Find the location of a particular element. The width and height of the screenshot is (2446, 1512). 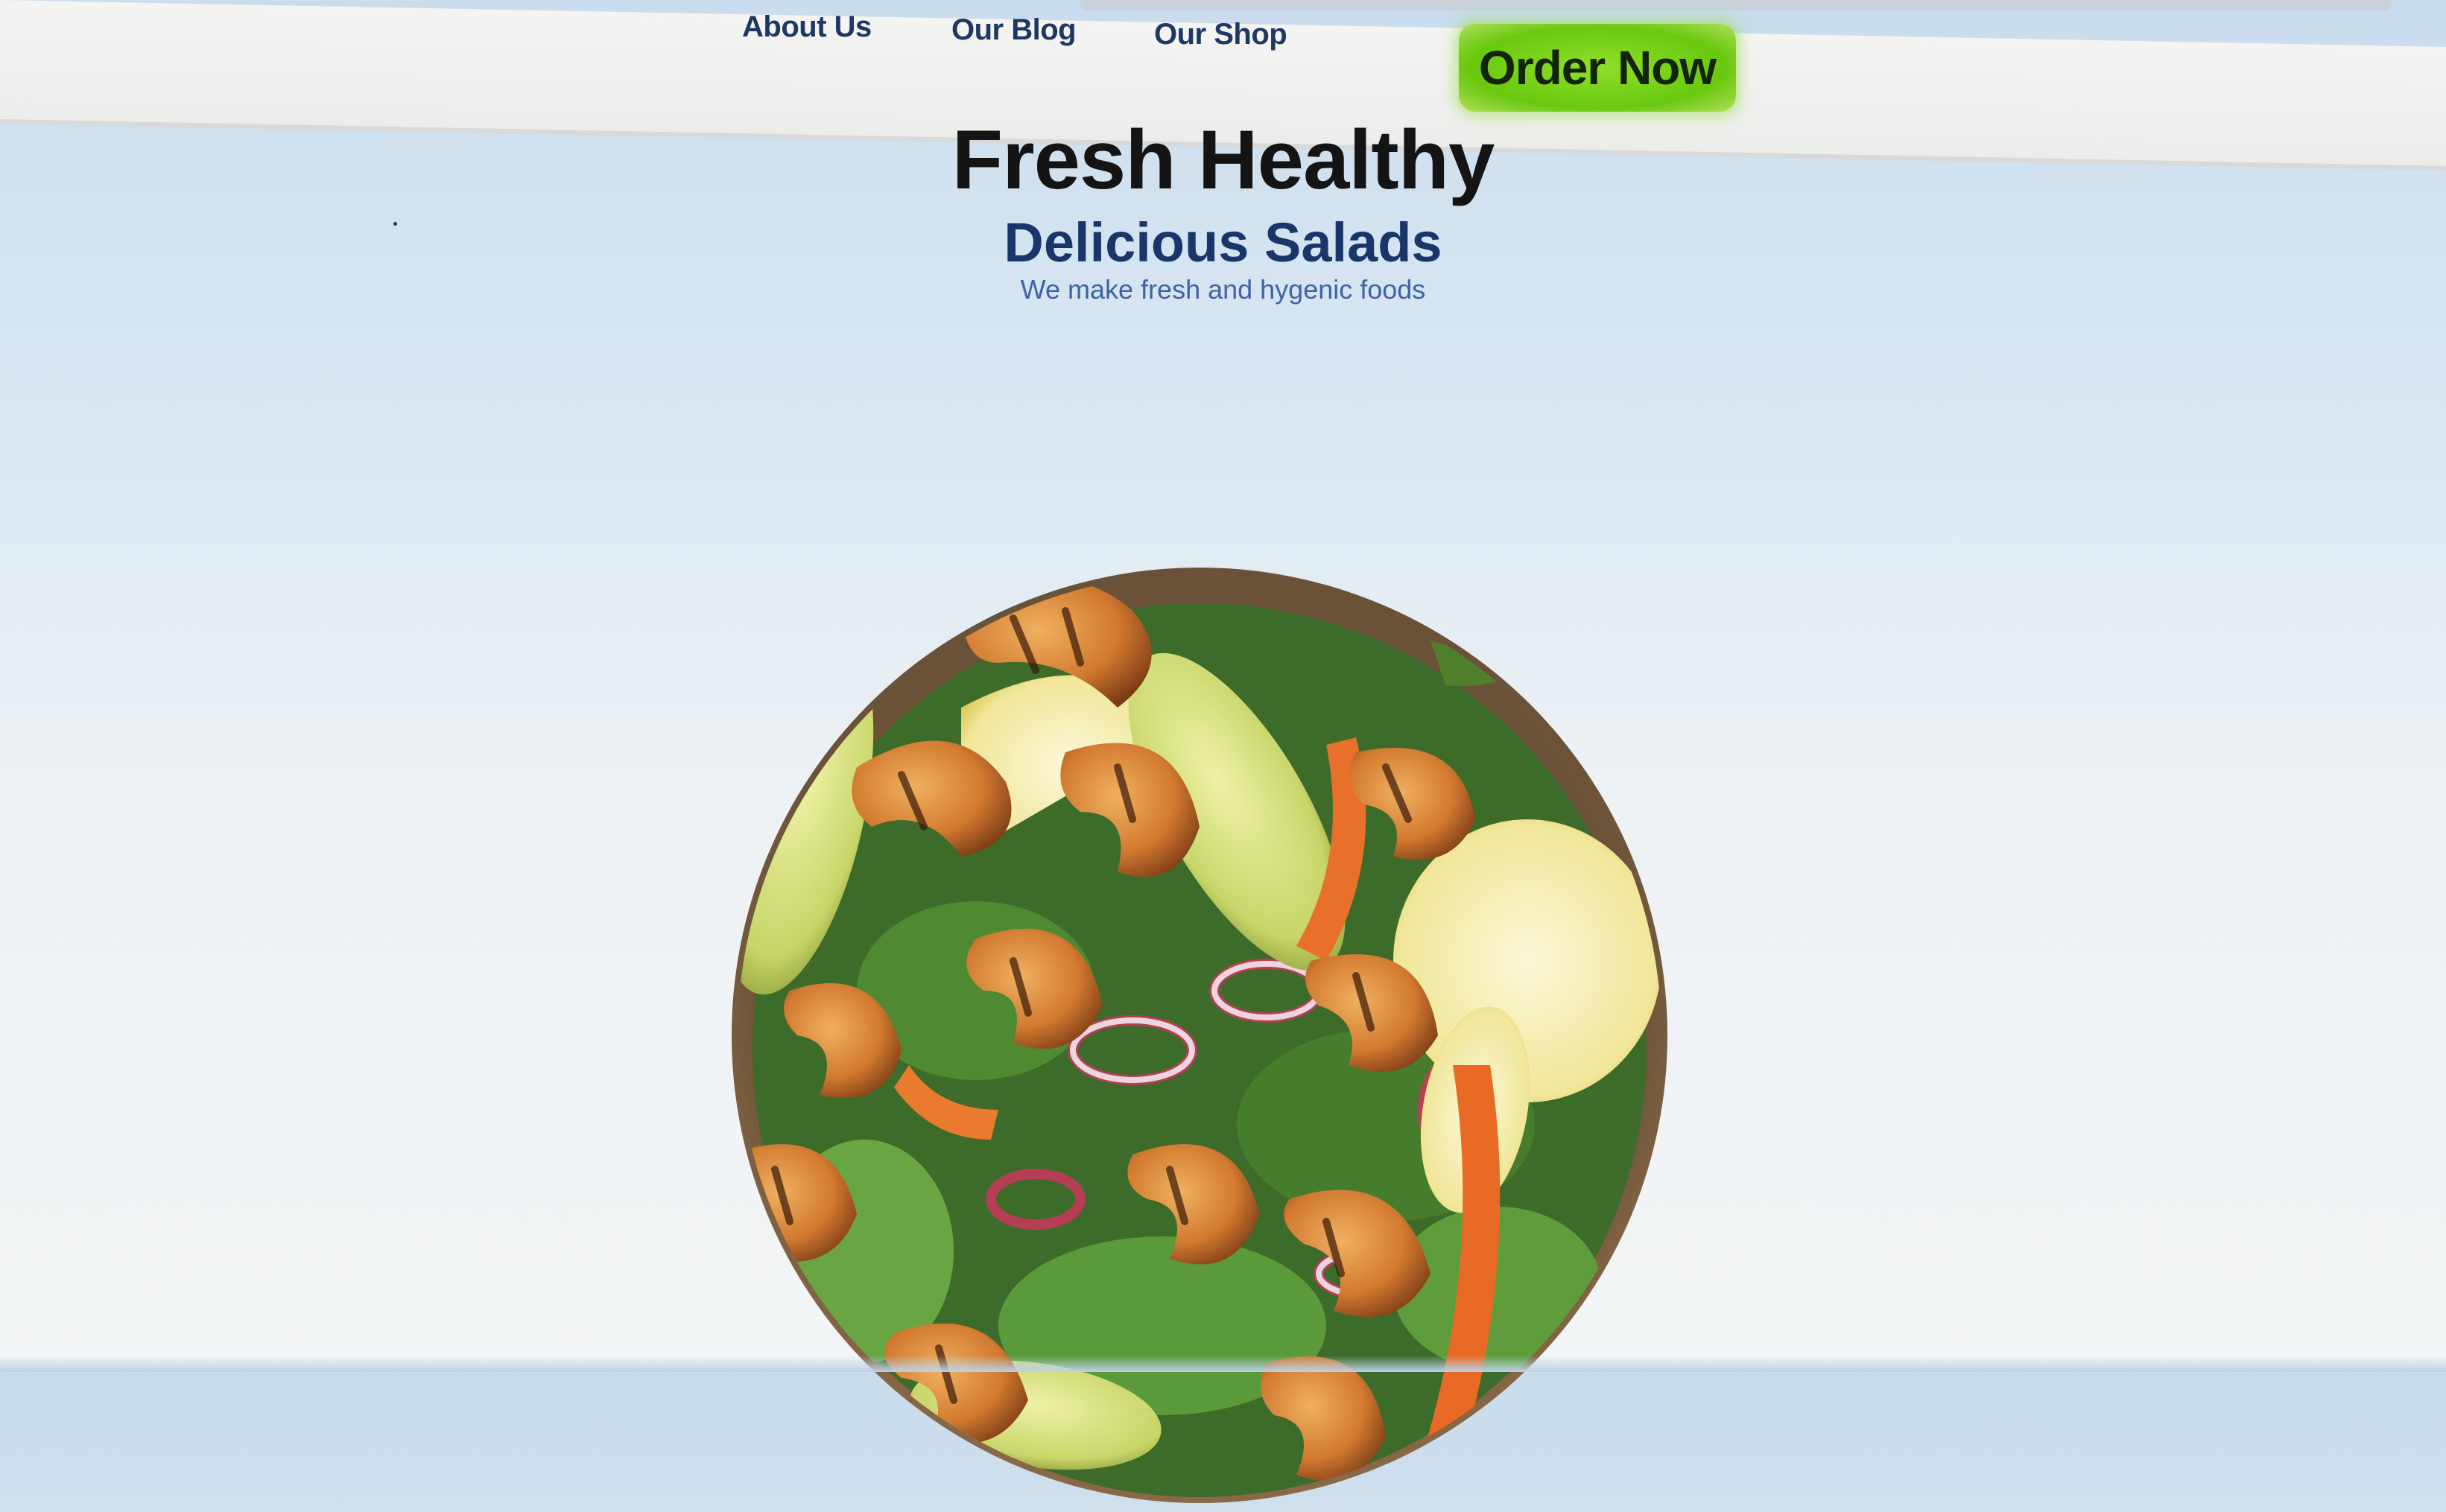

hero-subtitle: Delicious Salads is located at coordinates (1223, 242).